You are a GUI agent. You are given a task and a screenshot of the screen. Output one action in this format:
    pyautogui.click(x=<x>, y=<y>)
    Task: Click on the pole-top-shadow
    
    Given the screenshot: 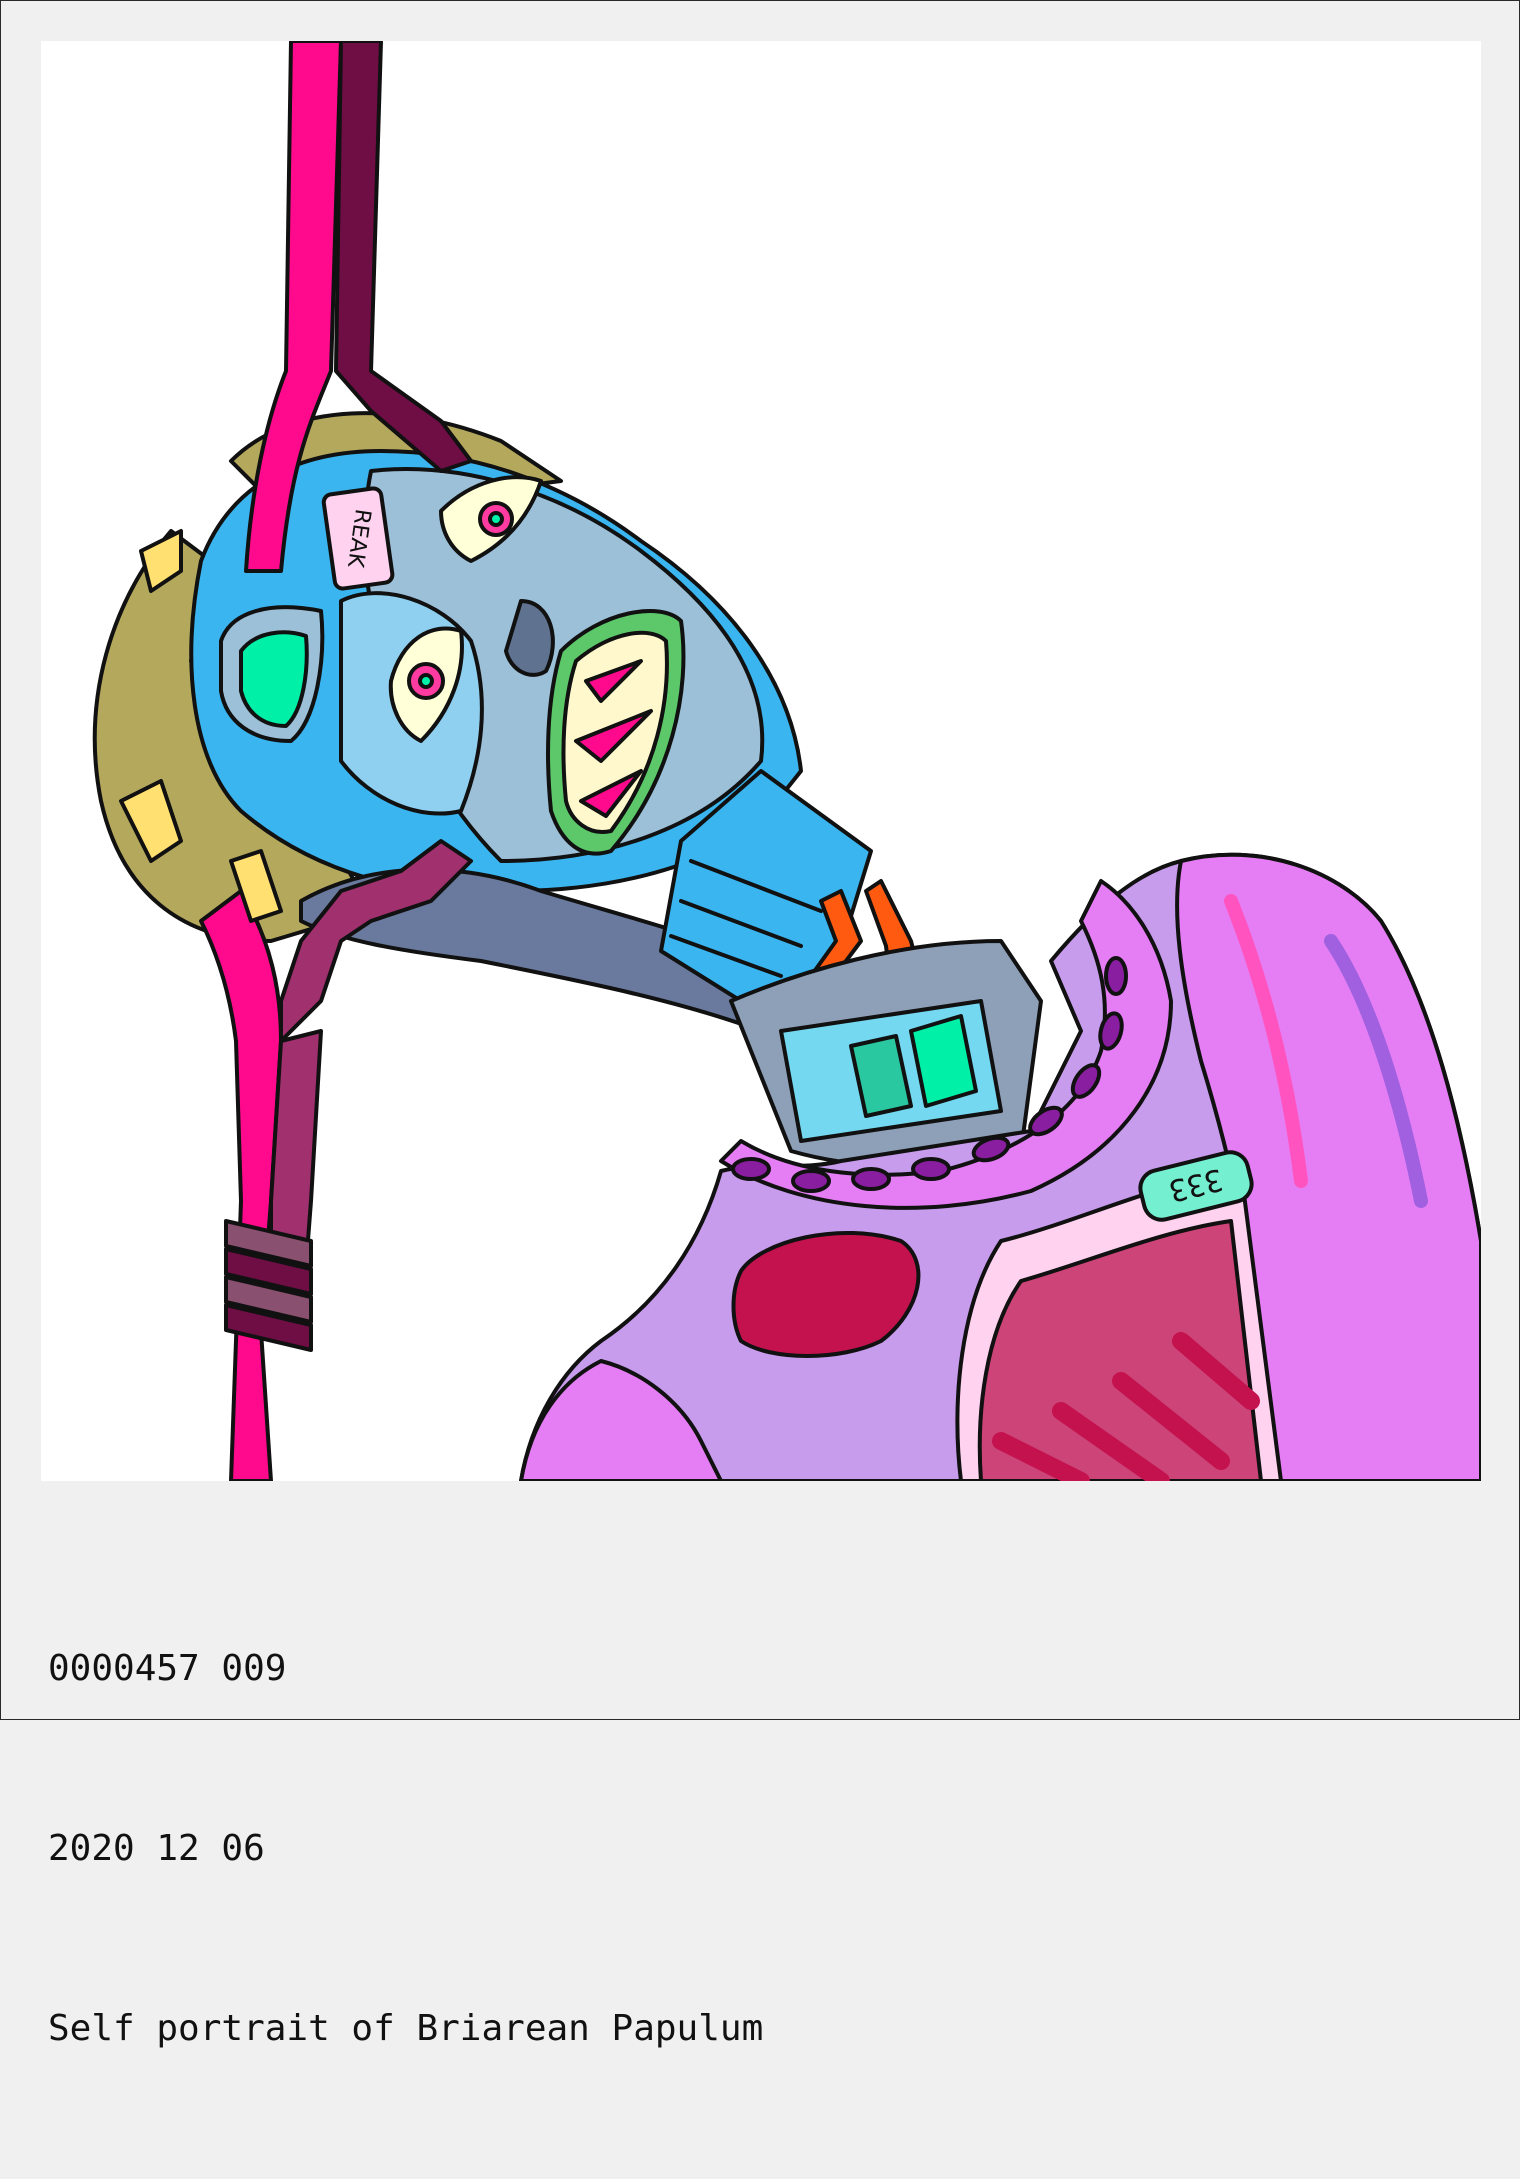 What is the action you would take?
    pyautogui.click(x=403, y=257)
    